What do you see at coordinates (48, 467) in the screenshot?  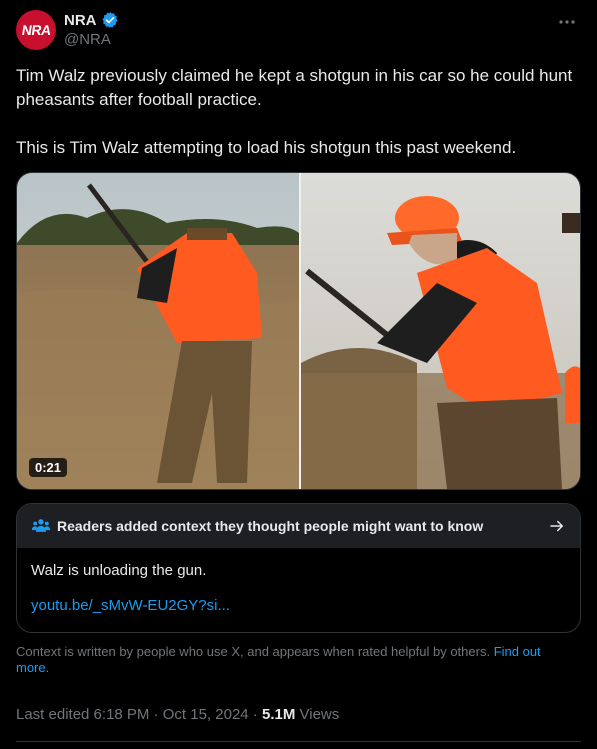 I see `video-duration-badge: 0:21` at bounding box center [48, 467].